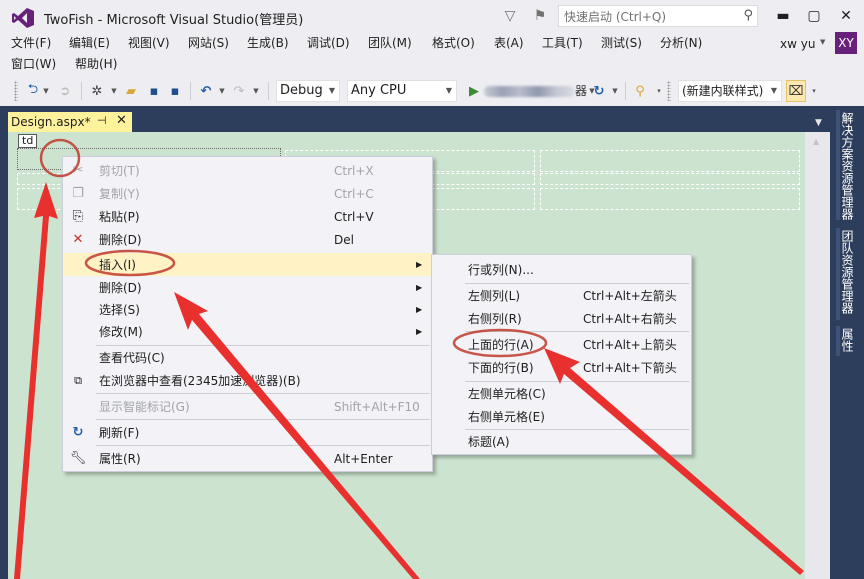 The width and height of the screenshot is (864, 579). Describe the element at coordinates (797, 44) in the screenshot. I see `user-name: xw yu` at that location.